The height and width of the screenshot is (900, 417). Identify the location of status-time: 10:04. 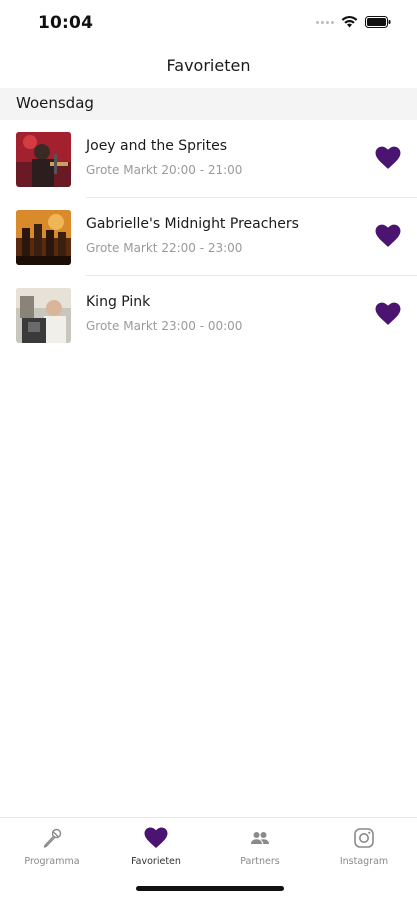
(66, 23).